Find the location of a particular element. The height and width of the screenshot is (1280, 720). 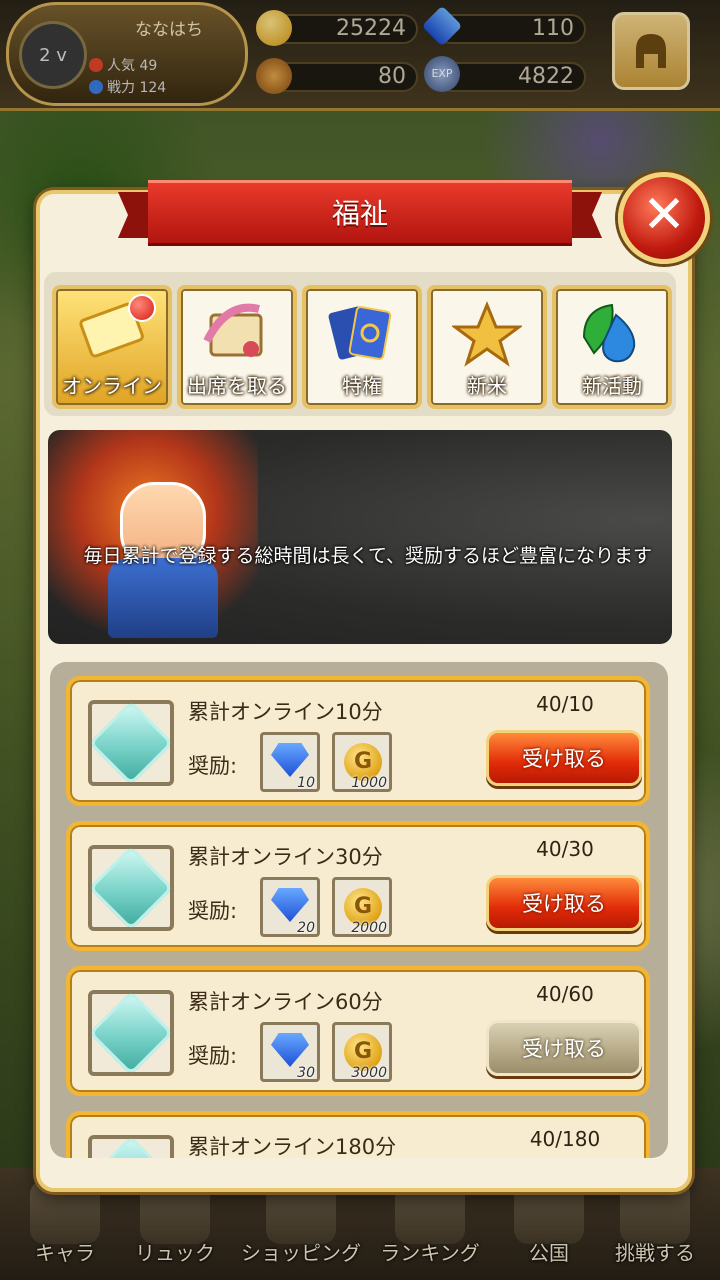

reward-progress: 40/180 is located at coordinates (565, 1139).